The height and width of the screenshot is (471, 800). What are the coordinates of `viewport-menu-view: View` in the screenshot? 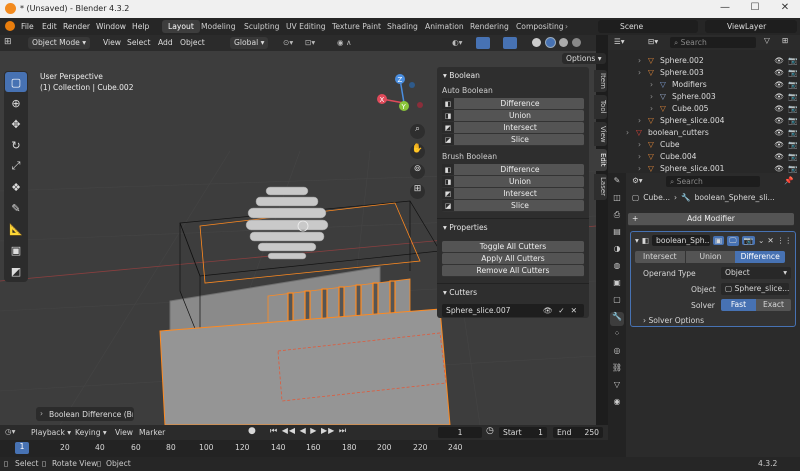 It's located at (112, 42).